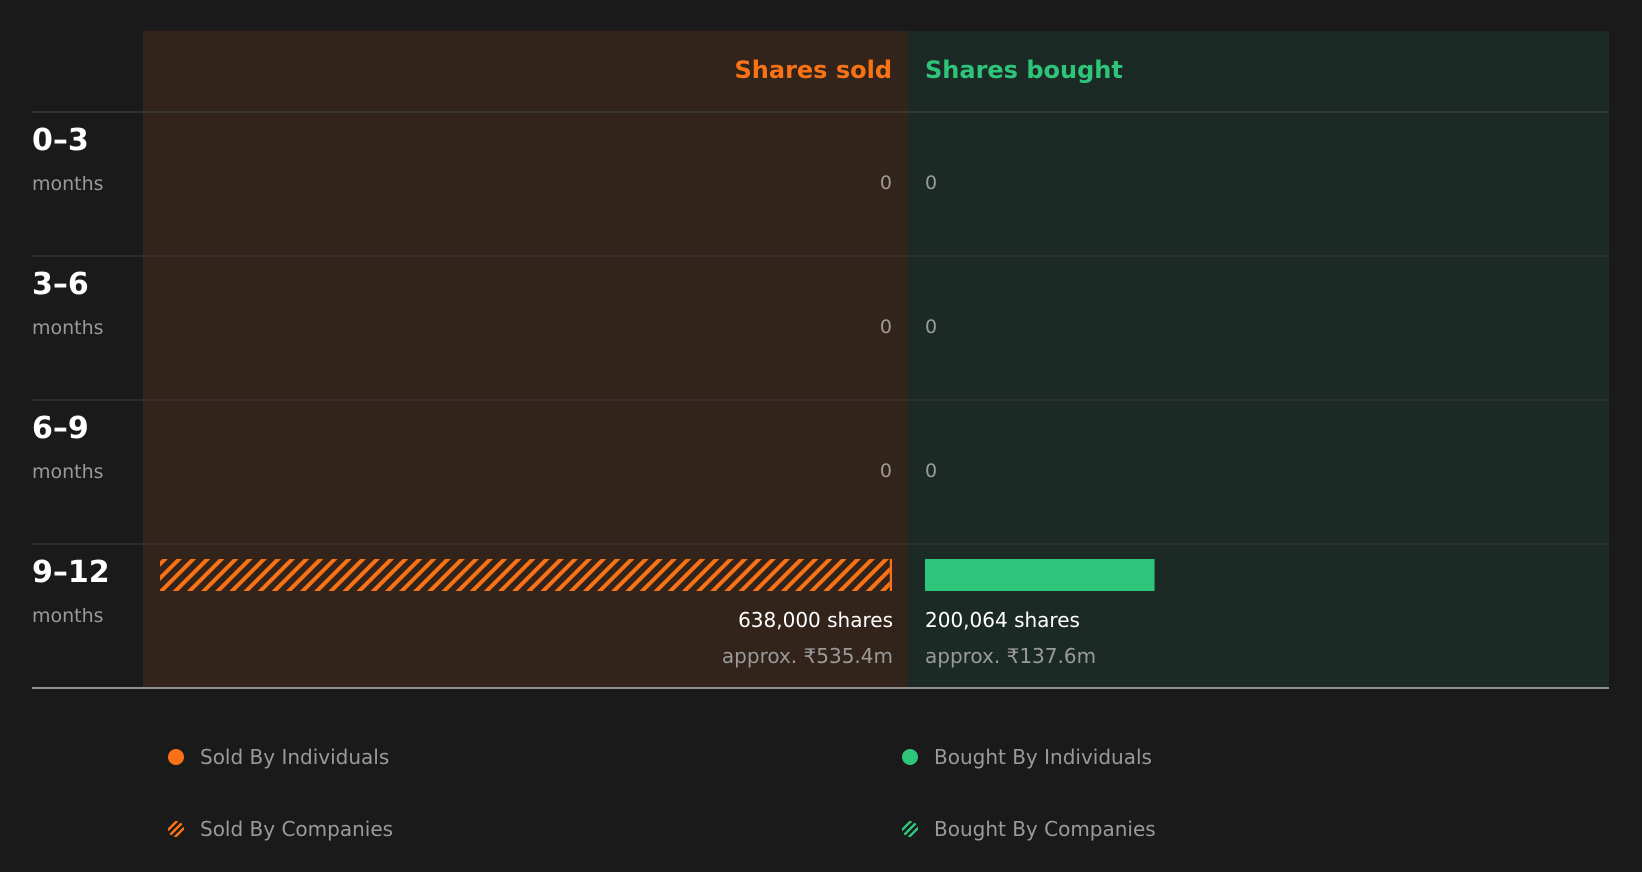  Describe the element at coordinates (297, 829) in the screenshot. I see `legend-label: Sold By Companies` at that location.